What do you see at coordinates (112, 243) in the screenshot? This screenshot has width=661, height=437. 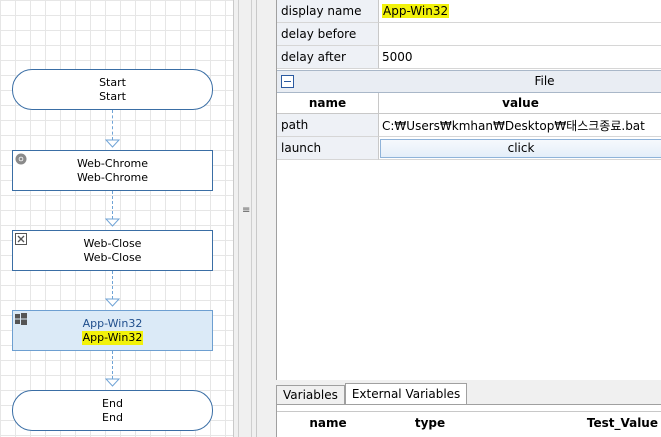 I see `node-title: Web-Close` at bounding box center [112, 243].